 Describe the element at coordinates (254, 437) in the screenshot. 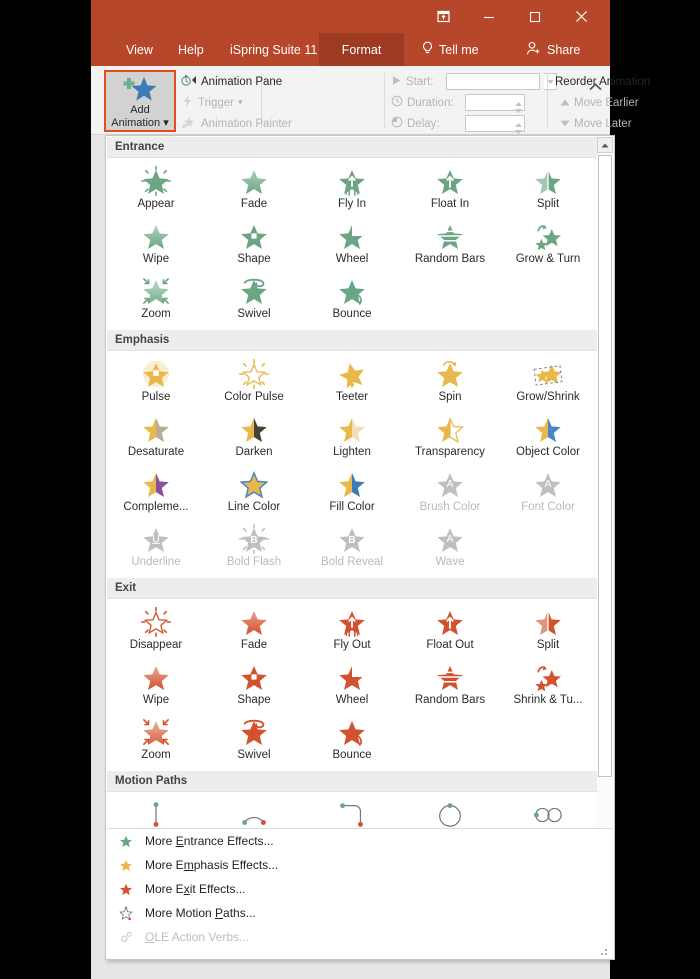

I see `animation-effect-darken: Darken` at that location.